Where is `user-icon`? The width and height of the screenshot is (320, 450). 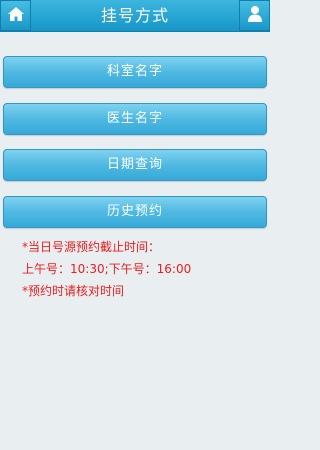
user-icon is located at coordinates (255, 16).